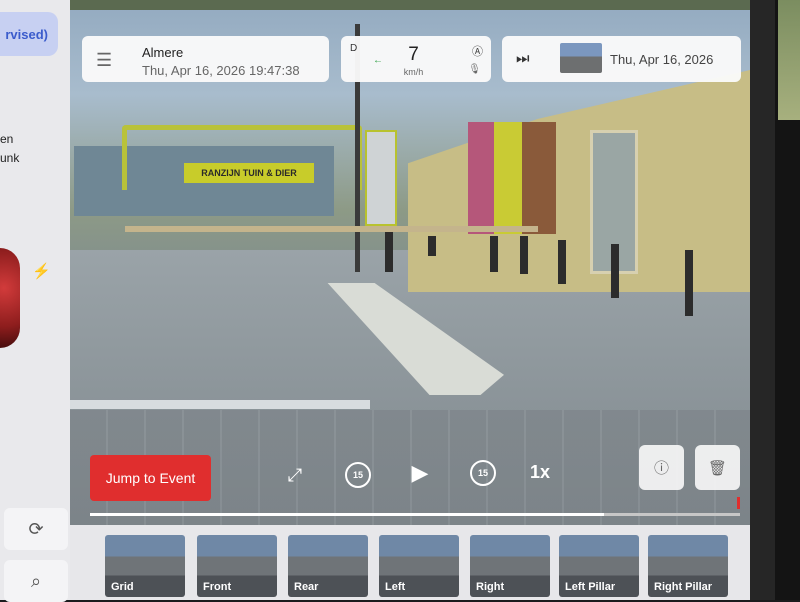 Image resolution: width=800 pixels, height=602 pixels. Describe the element at coordinates (163, 52) in the screenshot. I see `location-name: Almere` at that location.